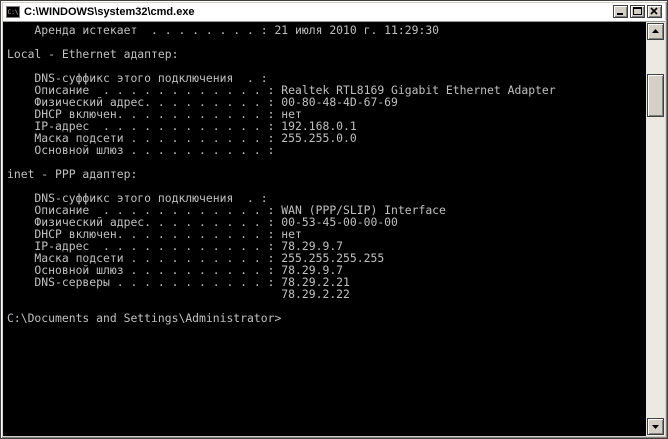  I want to click on scroll-thumb, so click(655, 95).